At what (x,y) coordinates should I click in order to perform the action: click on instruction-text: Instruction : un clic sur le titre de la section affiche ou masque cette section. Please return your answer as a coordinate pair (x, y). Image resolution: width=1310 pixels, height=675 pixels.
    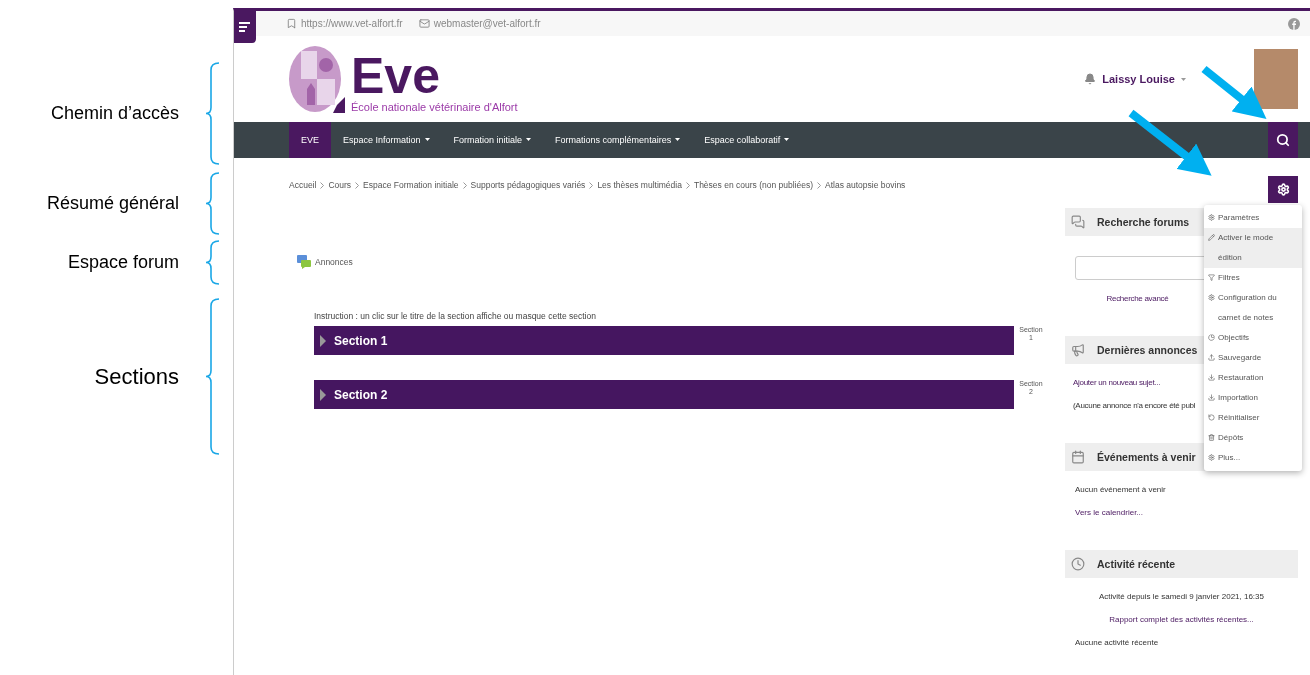
    Looking at the image, I should click on (455, 316).